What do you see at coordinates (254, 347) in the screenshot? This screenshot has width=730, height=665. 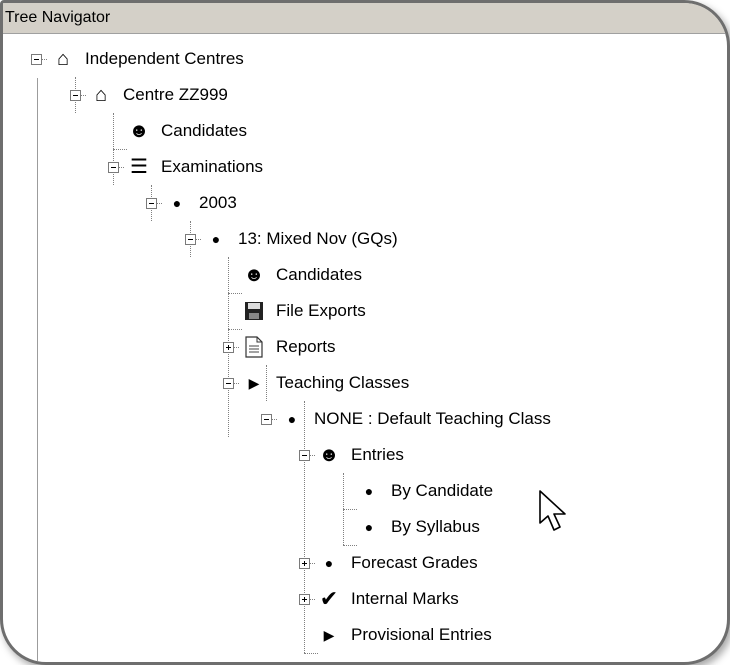 I see `document-icon` at bounding box center [254, 347].